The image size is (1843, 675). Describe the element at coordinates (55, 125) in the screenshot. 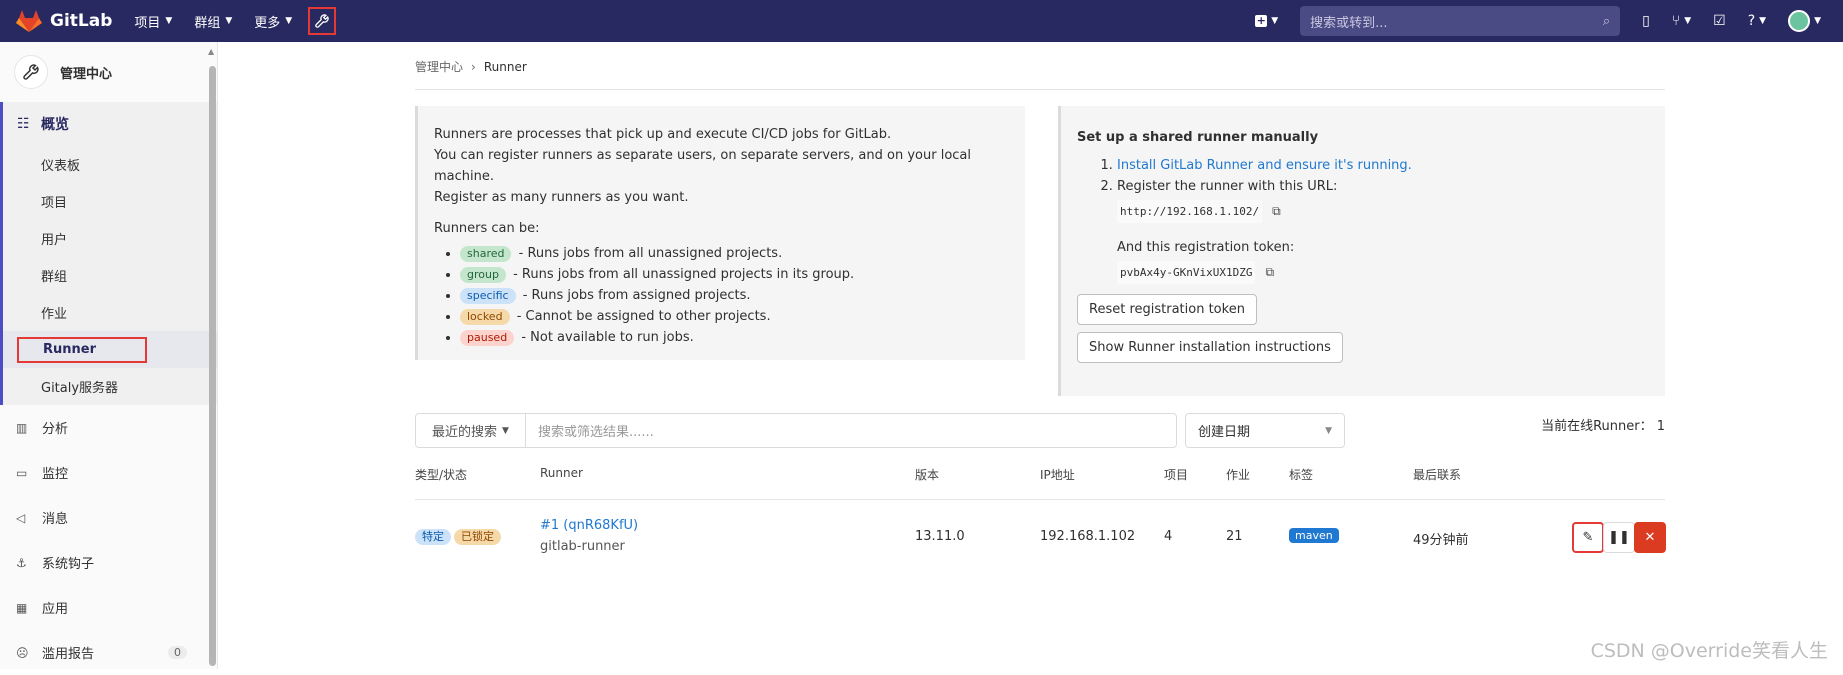

I see `sidebar-item-label: 概览` at that location.